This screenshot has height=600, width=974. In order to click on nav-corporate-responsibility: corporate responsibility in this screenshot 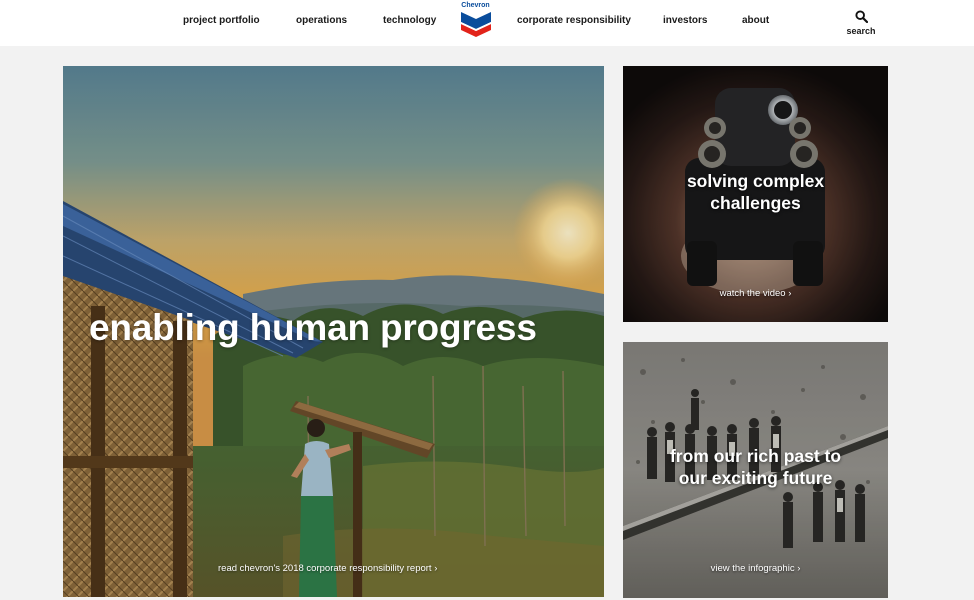, I will do `click(574, 20)`.